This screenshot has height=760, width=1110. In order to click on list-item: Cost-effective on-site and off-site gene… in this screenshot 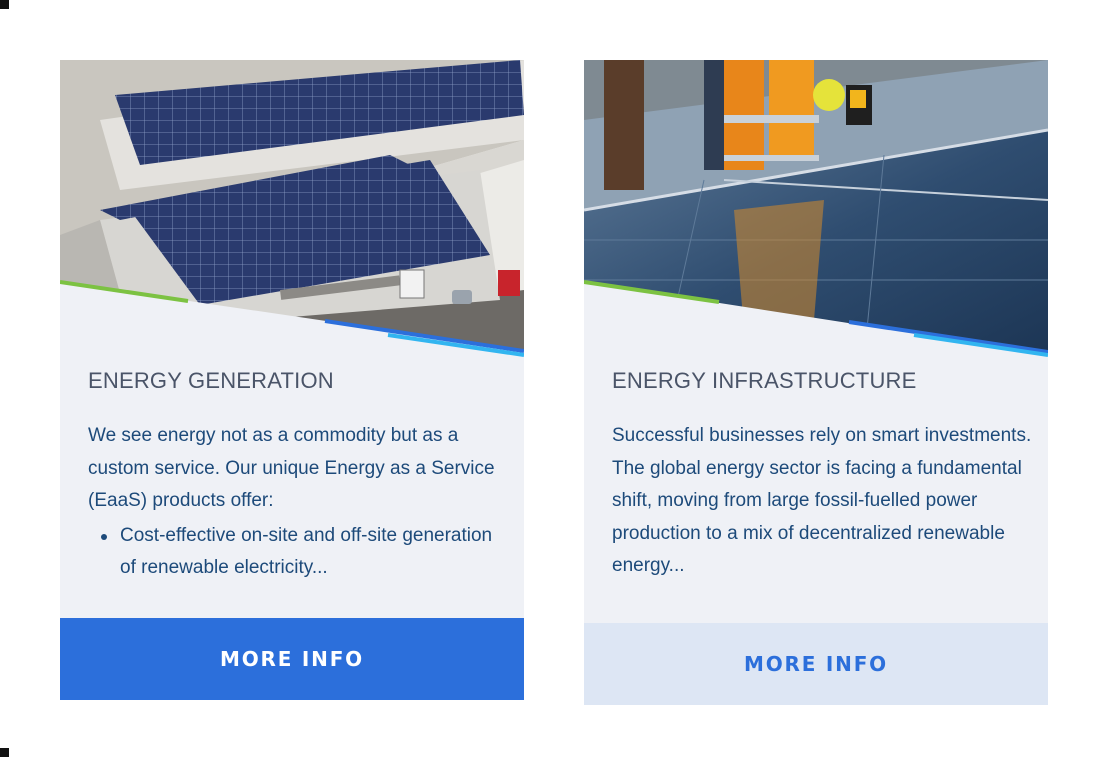, I will do `click(298, 552)`.